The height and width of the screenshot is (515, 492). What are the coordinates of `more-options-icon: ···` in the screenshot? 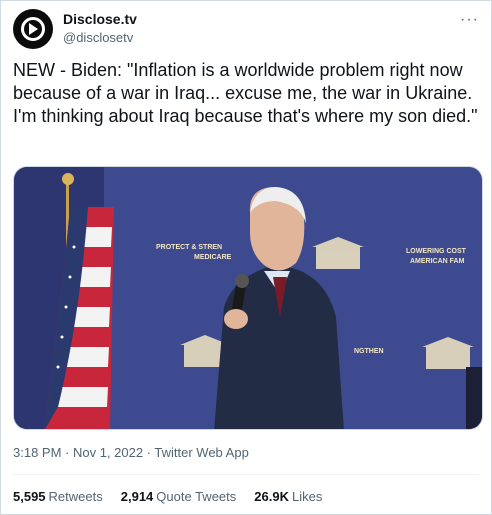 It's located at (469, 20).